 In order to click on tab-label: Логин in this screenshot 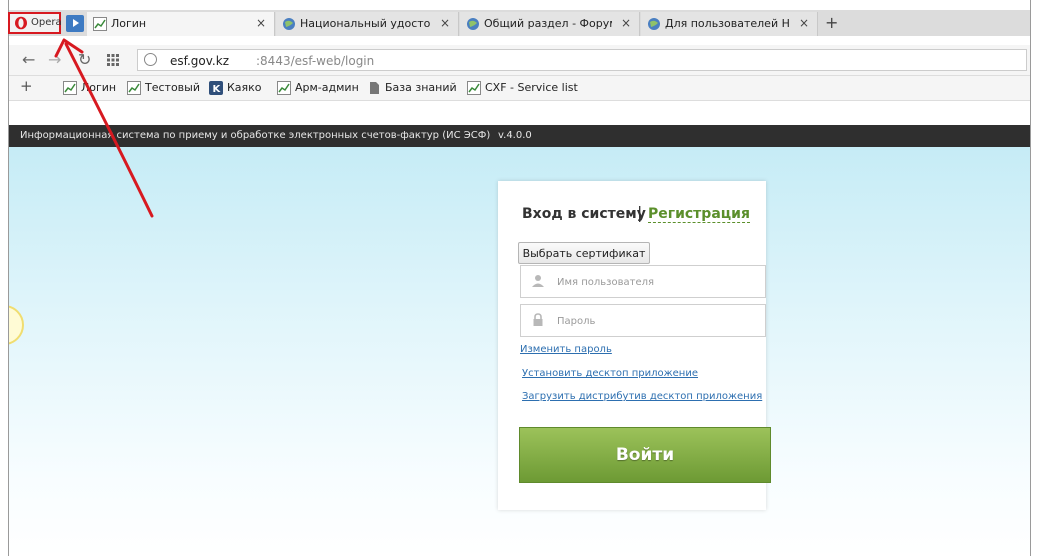, I will do `click(129, 23)`.